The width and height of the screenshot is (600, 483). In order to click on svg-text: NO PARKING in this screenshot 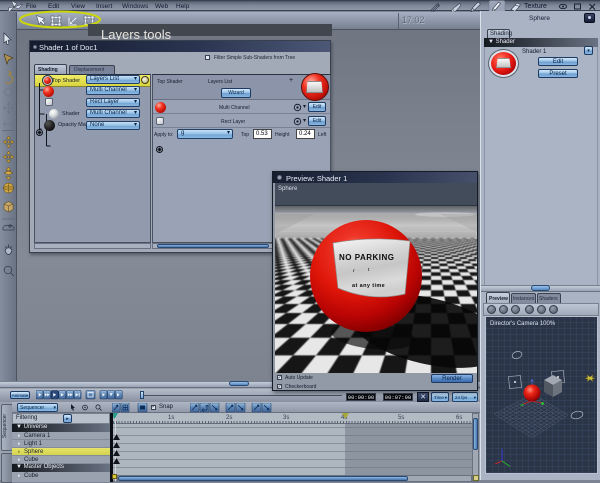, I will do `click(367, 257)`.